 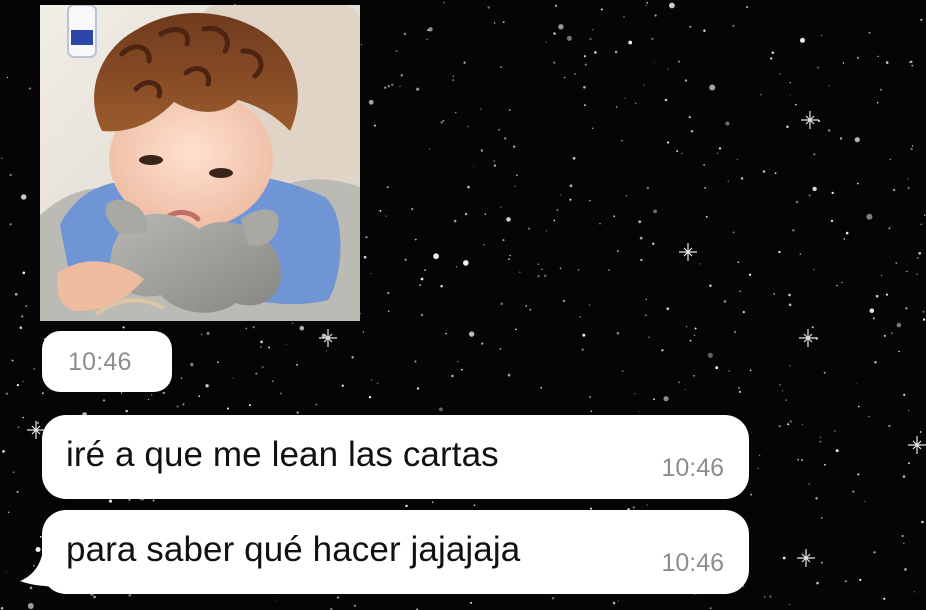 I want to click on message-bubble-first: iré a que me lean las cartas 10:46, so click(x=395, y=457).